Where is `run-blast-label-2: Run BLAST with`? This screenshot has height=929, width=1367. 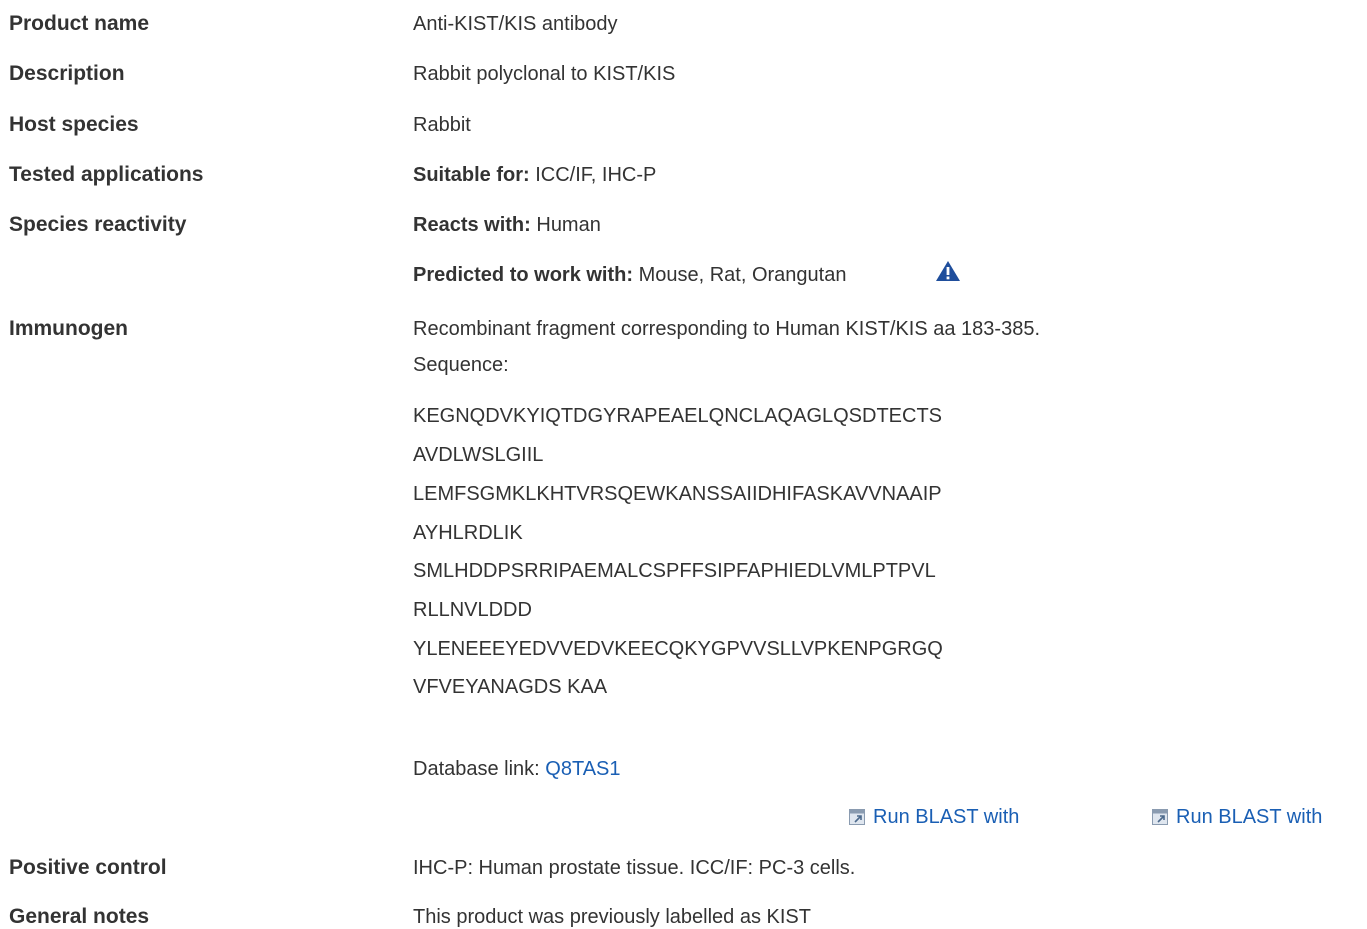 run-blast-label-2: Run BLAST with is located at coordinates (1249, 817).